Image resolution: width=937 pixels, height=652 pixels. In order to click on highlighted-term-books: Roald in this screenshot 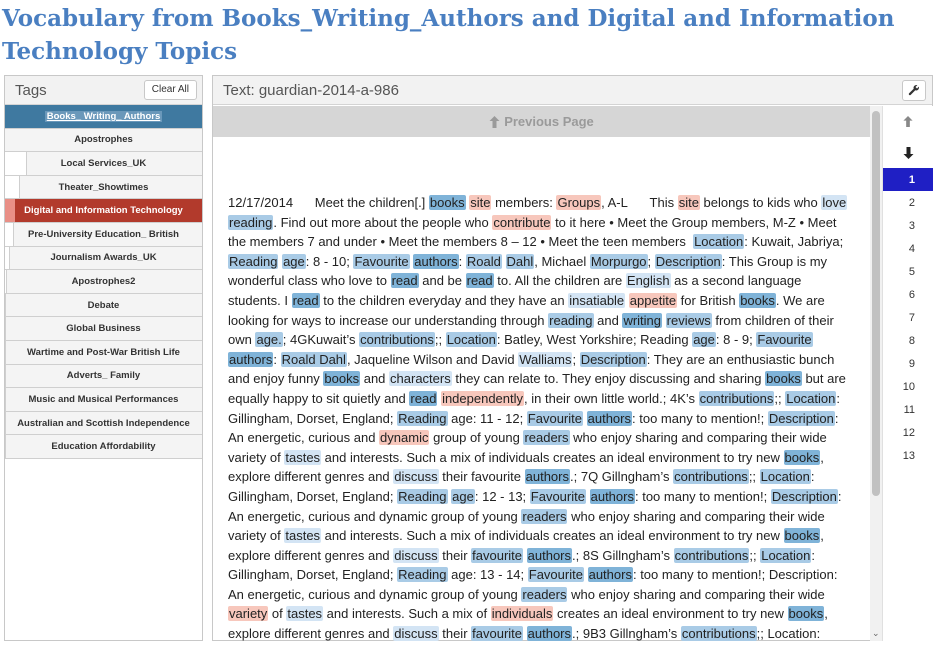, I will do `click(483, 261)`.